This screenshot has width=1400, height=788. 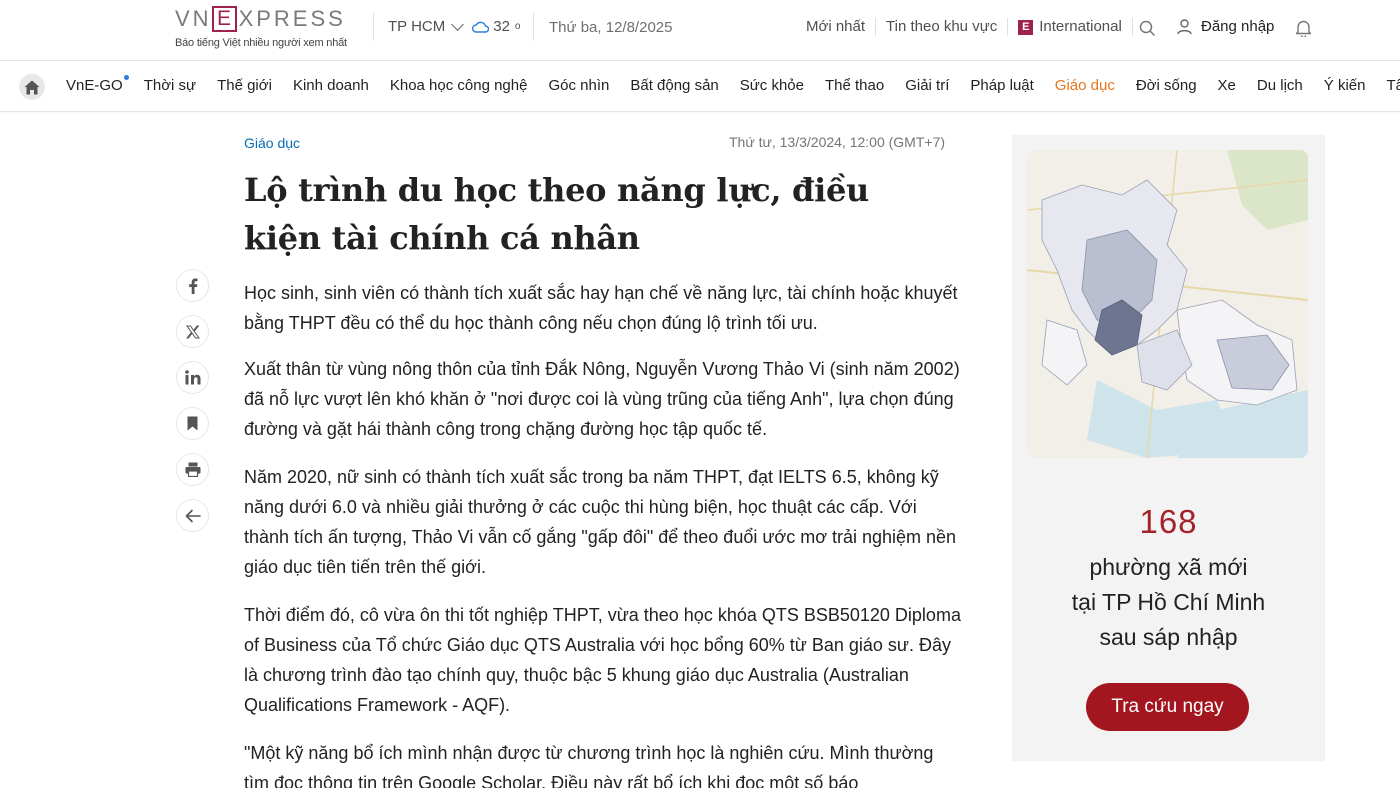 I want to click on nav-item: Giáo dục, so click(x=1085, y=85).